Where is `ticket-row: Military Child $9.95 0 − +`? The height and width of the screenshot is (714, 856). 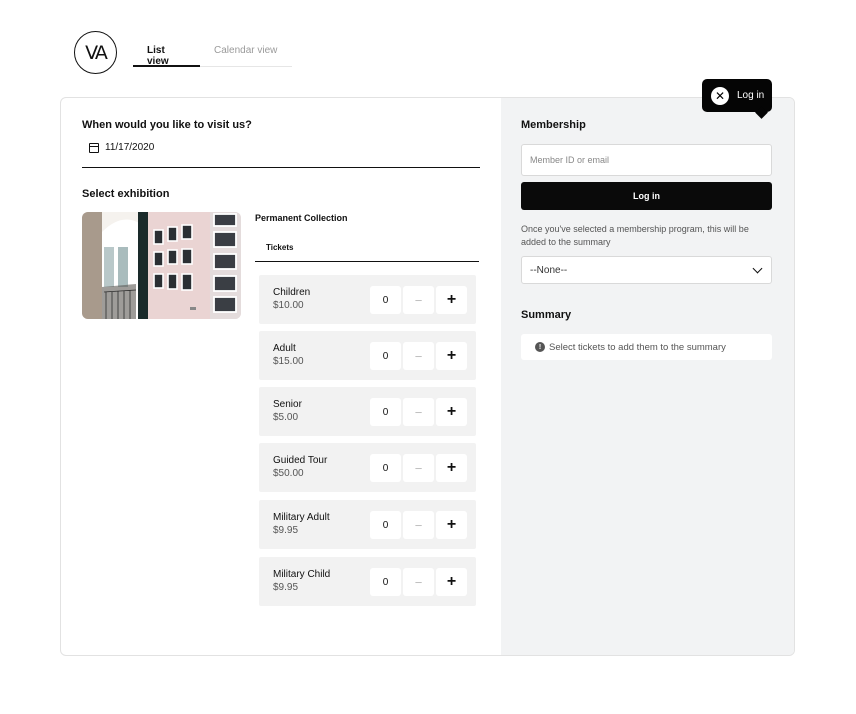
ticket-row: Military Child $9.95 0 − + is located at coordinates (367, 581).